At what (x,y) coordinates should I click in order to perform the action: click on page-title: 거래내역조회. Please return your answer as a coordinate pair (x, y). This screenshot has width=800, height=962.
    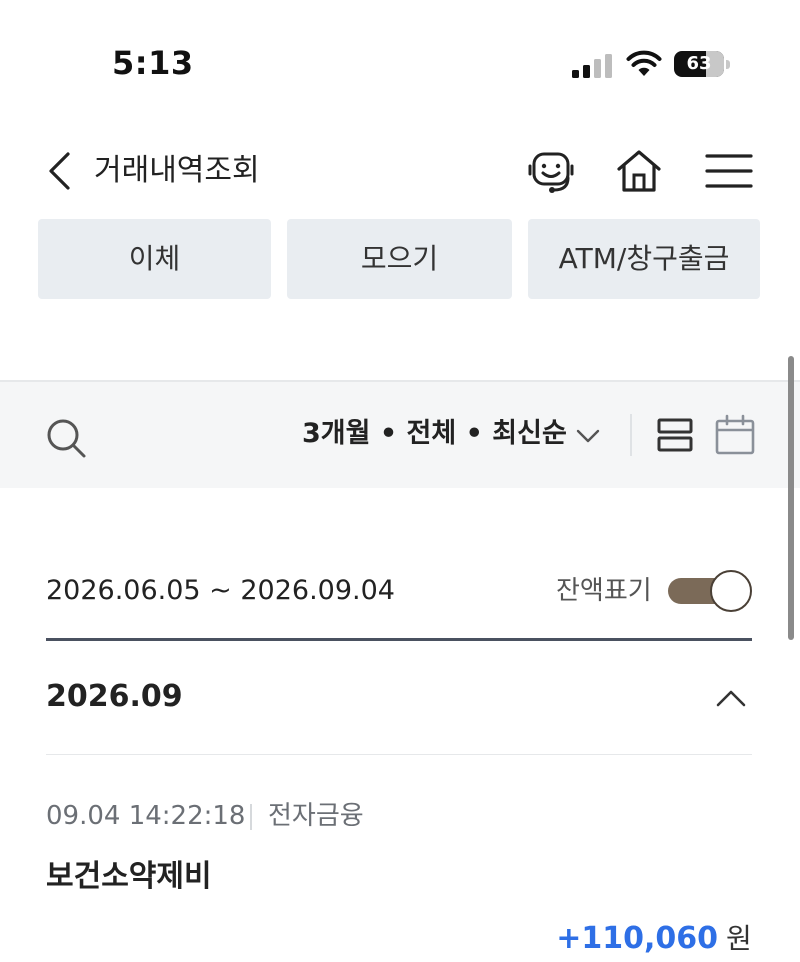
    Looking at the image, I should click on (177, 170).